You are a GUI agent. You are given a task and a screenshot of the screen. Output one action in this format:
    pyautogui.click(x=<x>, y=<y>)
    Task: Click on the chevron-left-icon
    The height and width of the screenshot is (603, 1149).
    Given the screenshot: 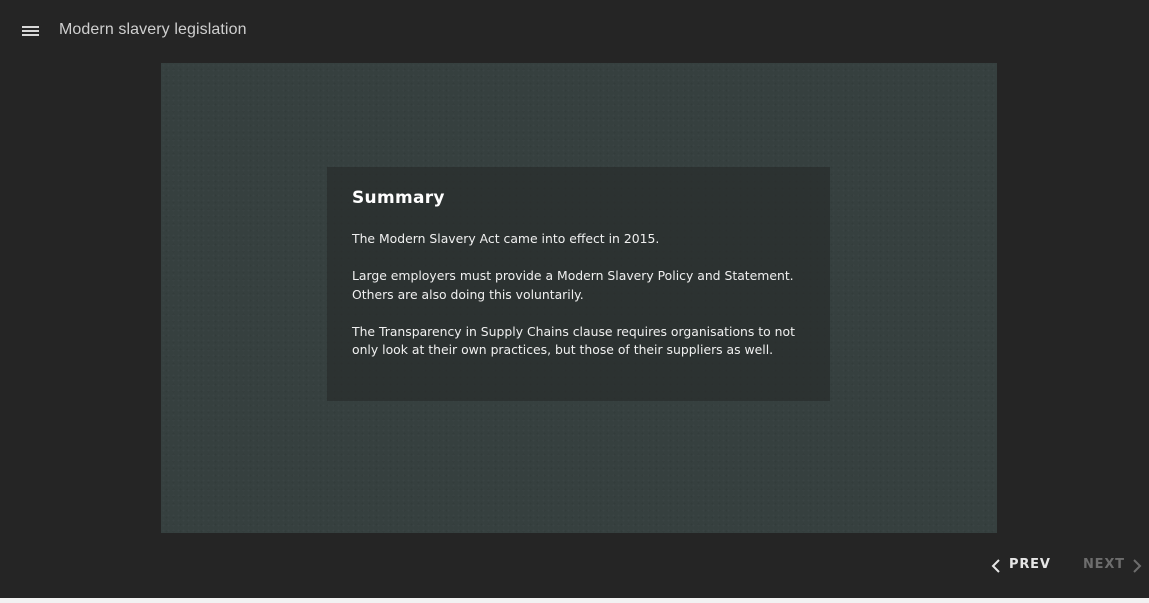 What is the action you would take?
    pyautogui.click(x=995, y=566)
    